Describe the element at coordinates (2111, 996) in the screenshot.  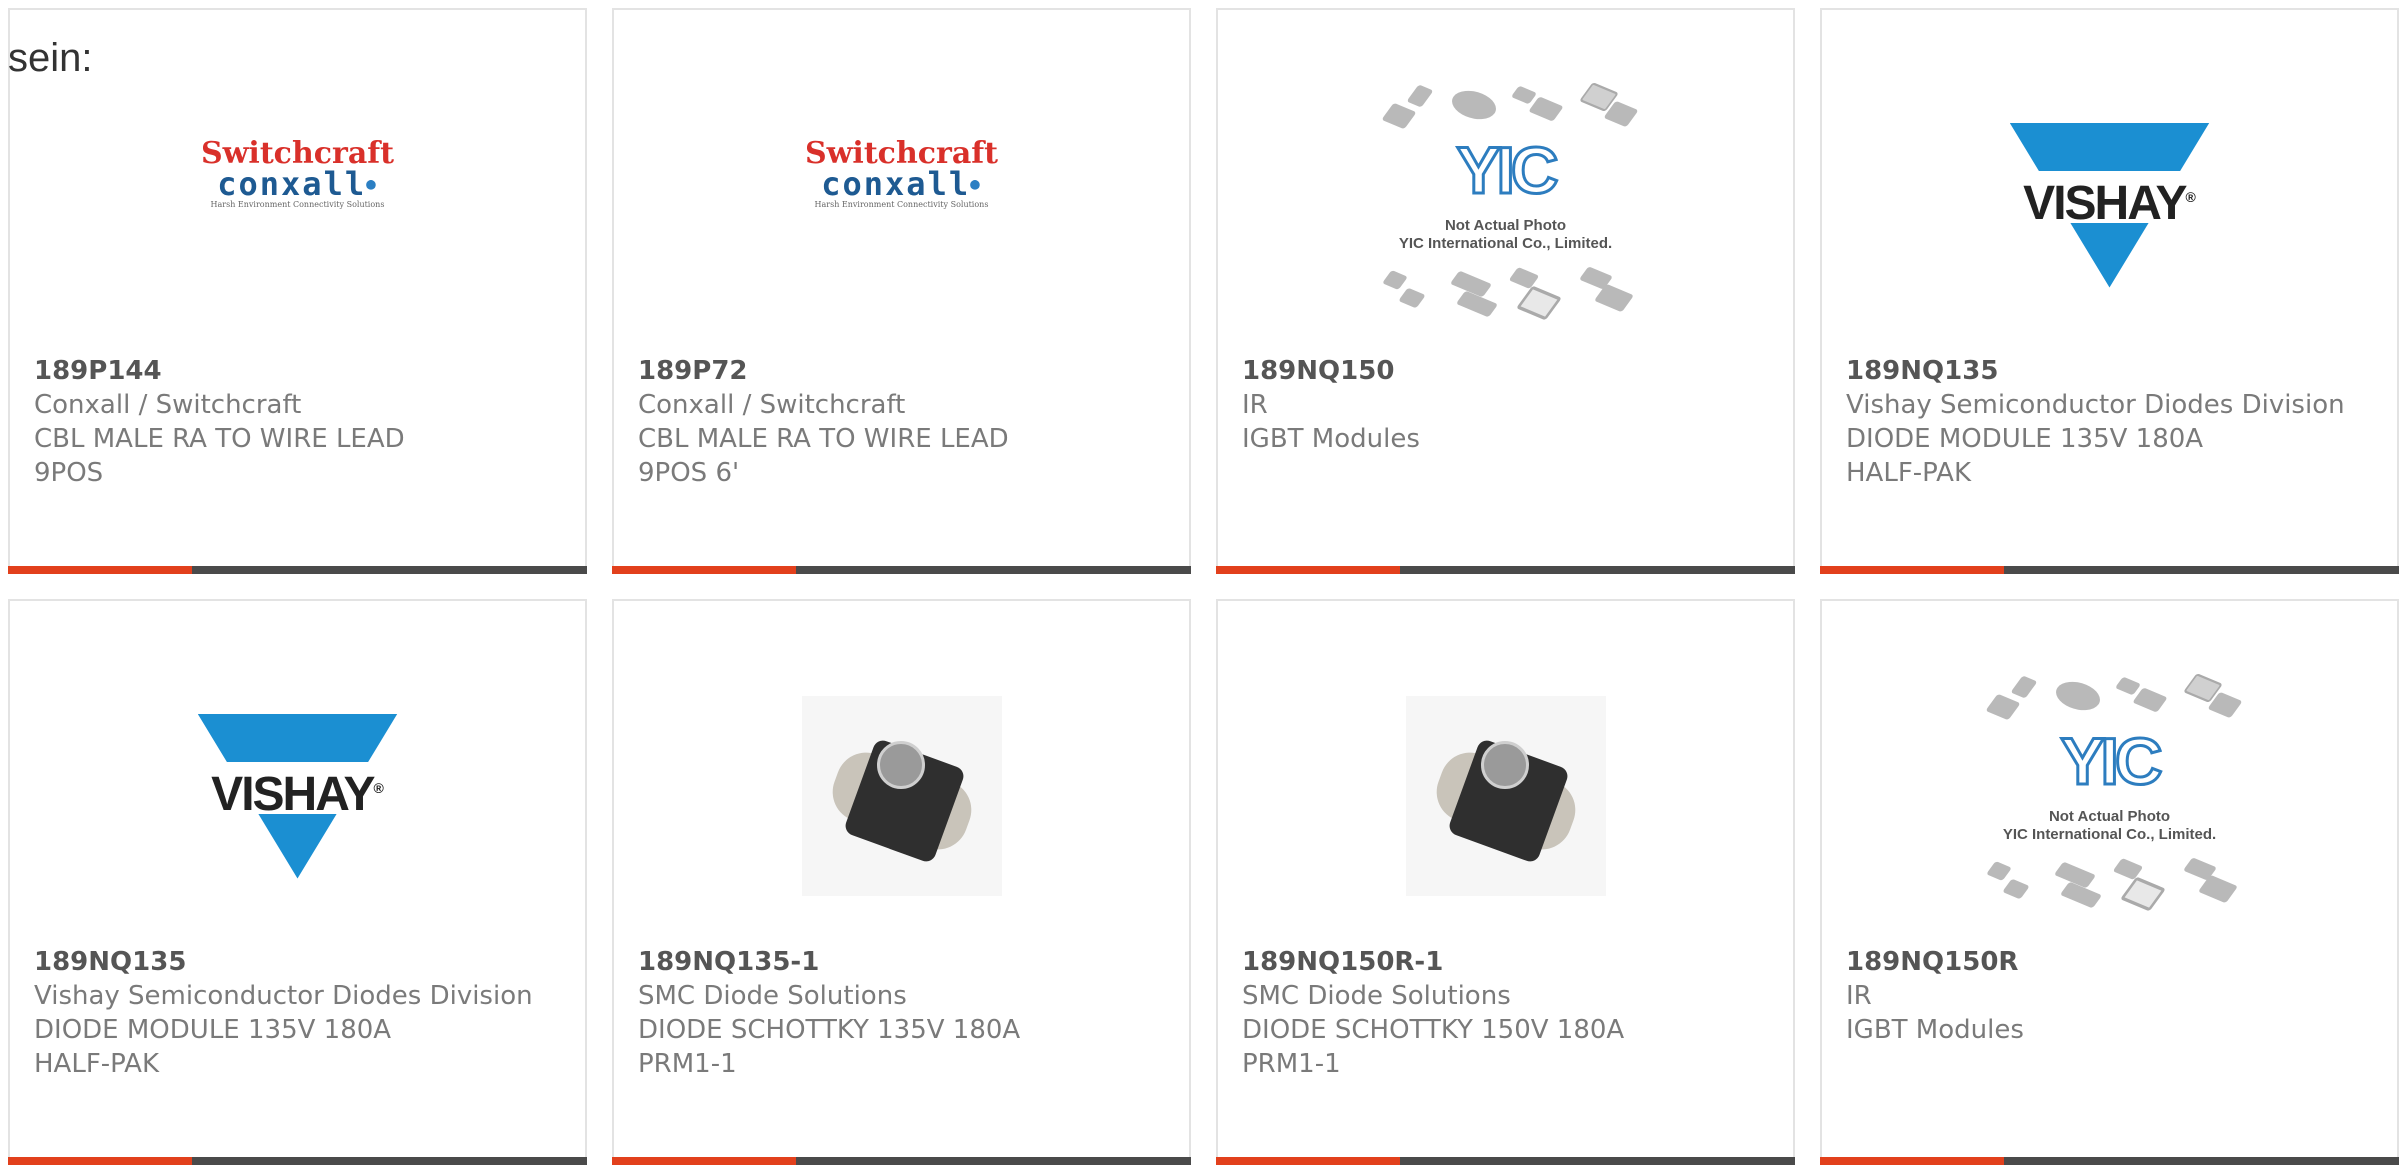
I see `product-info: 189NQ150R IR IGBT Modules` at that location.